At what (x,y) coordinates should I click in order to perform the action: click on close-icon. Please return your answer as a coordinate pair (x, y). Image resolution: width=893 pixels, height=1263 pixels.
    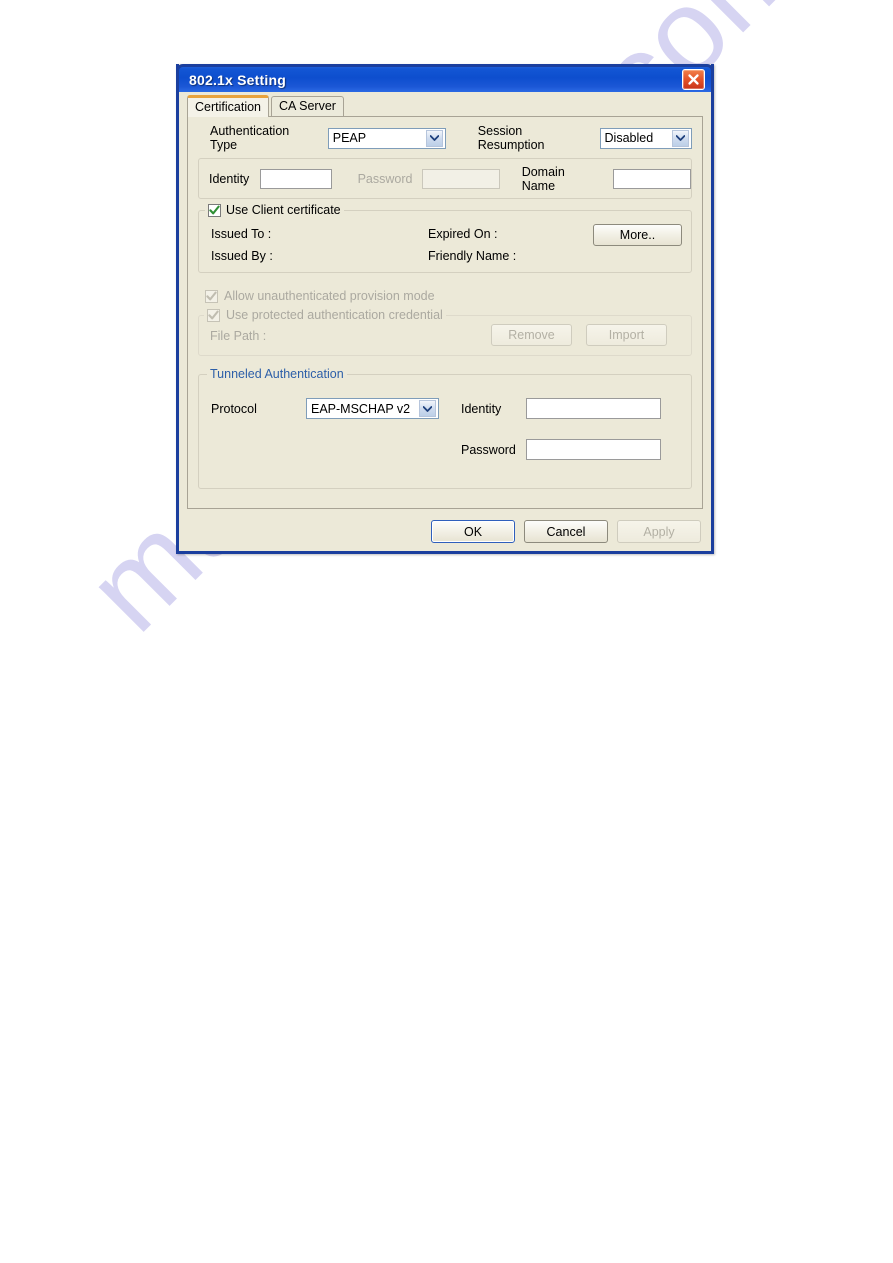
    Looking at the image, I should click on (693, 79).